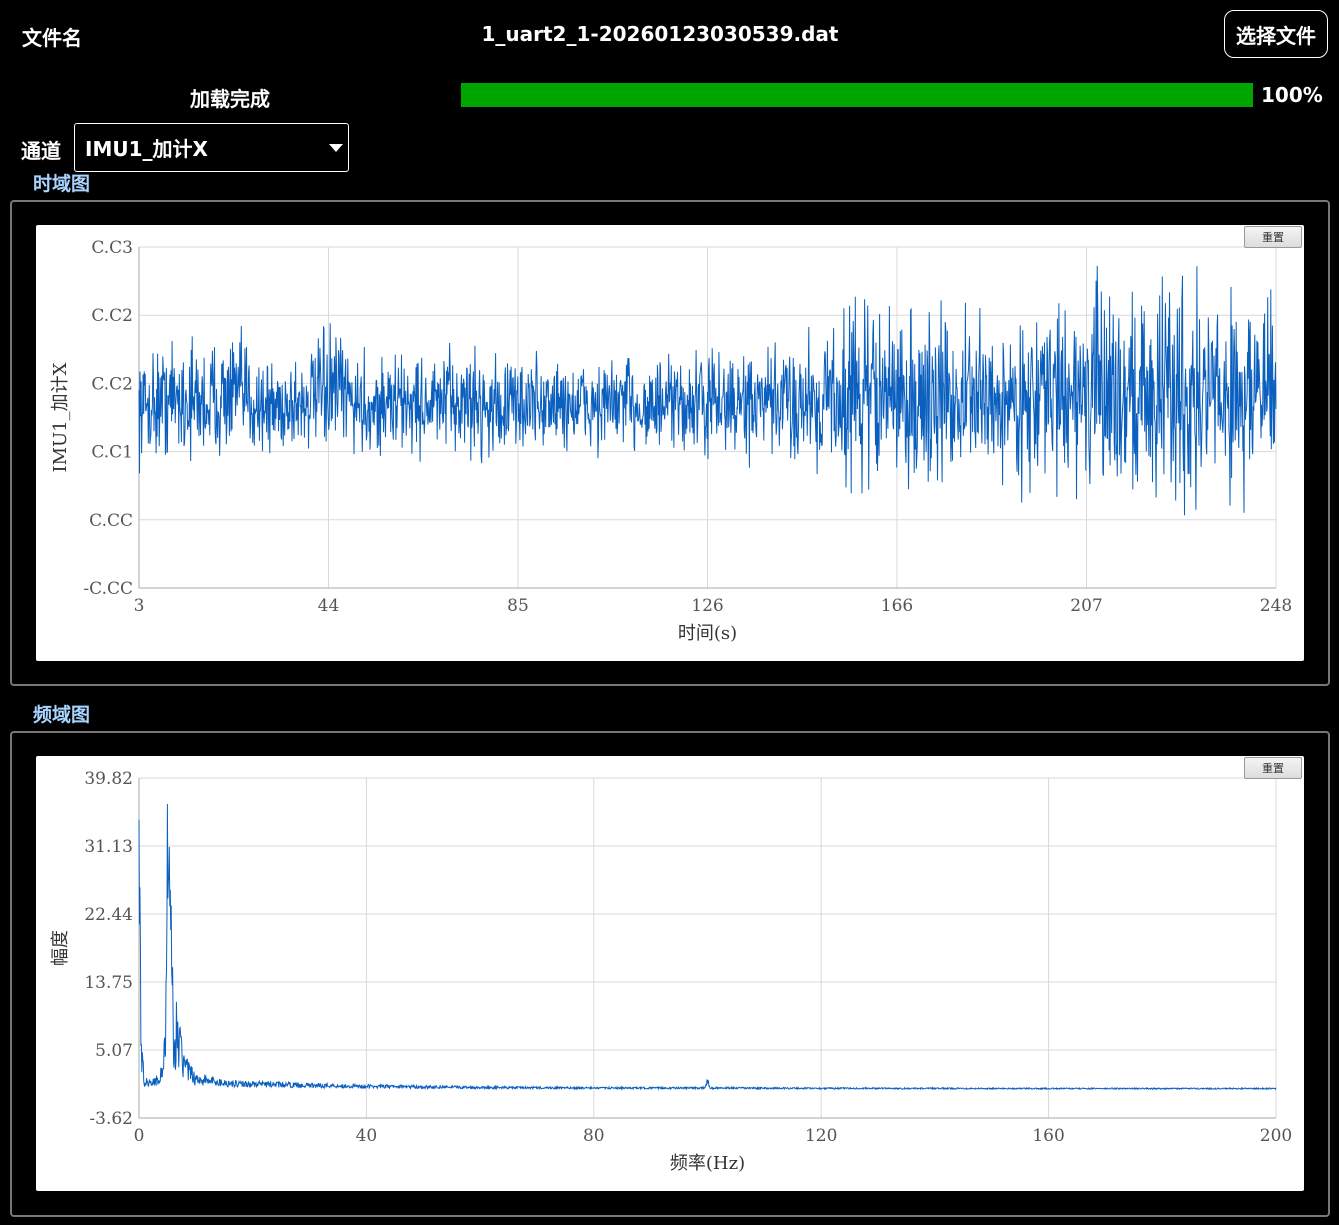 The height and width of the screenshot is (1225, 1339). Describe the element at coordinates (1273, 237) in the screenshot. I see `time-reset-button: 重置` at that location.